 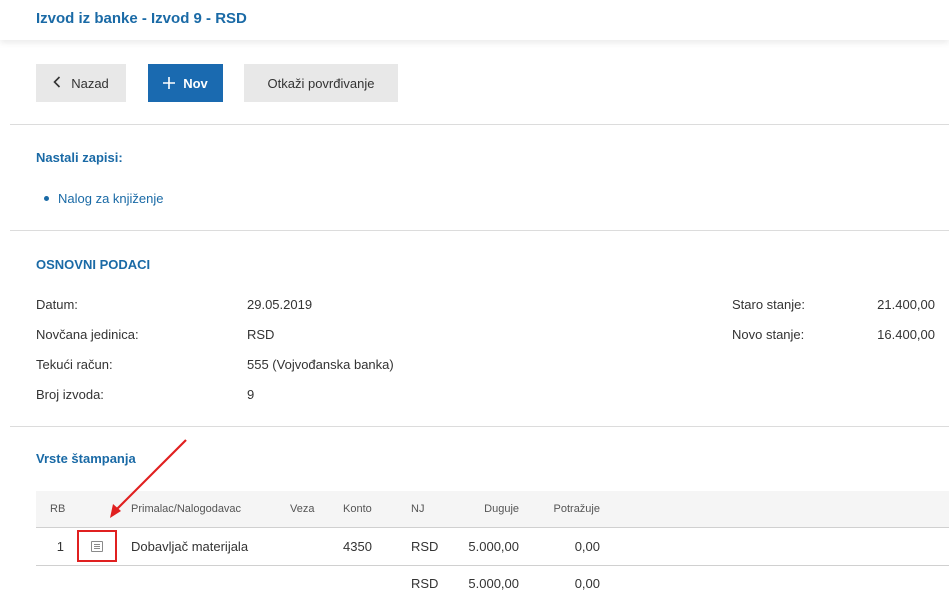 What do you see at coordinates (79, 157) in the screenshot?
I see `created-records-title: Nastali zapisi:` at bounding box center [79, 157].